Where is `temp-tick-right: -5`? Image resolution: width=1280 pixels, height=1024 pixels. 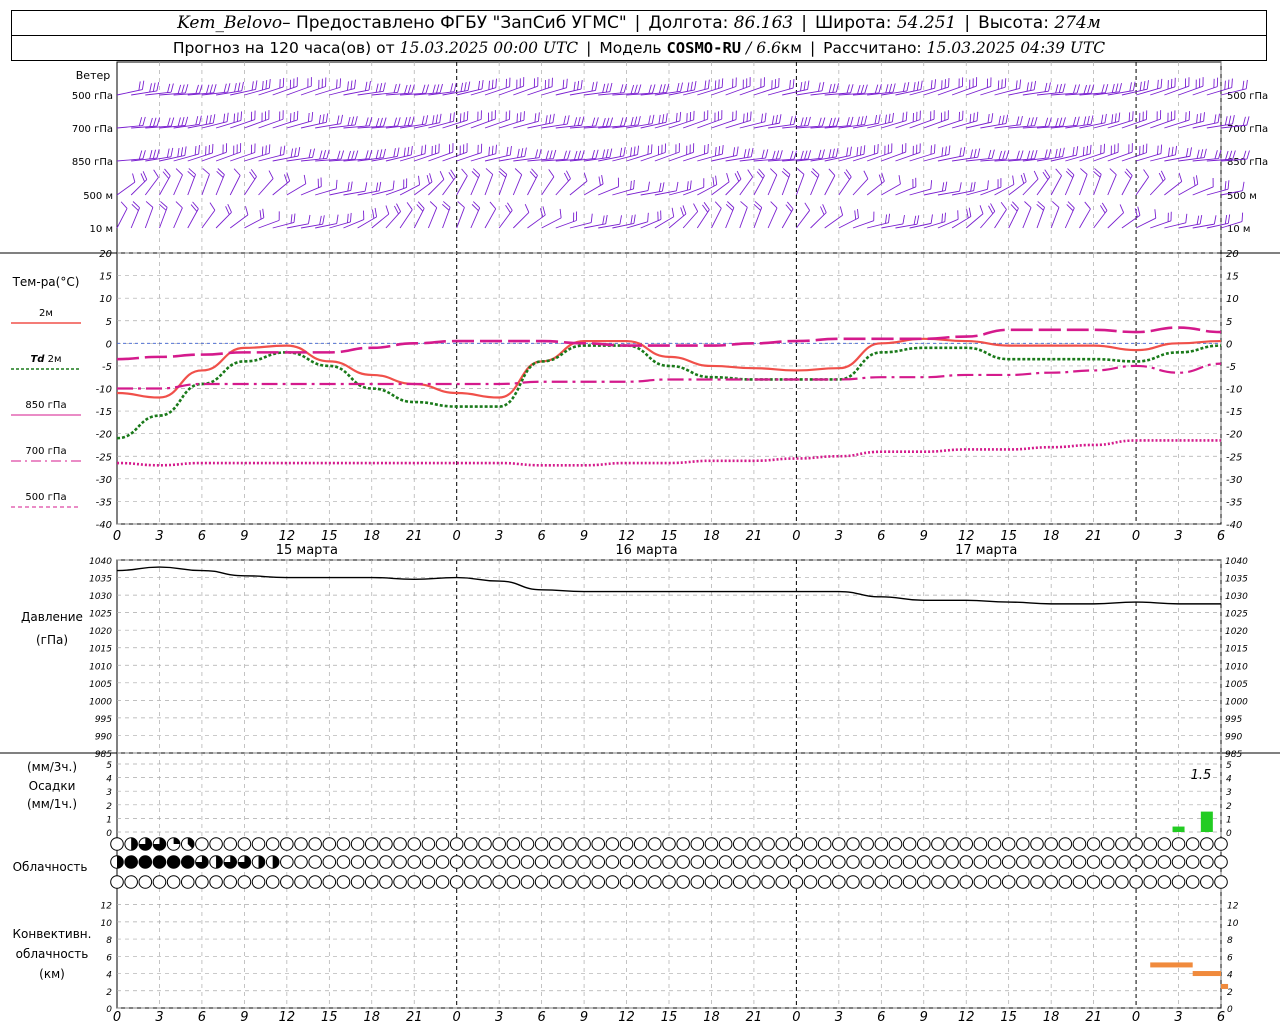 temp-tick-right: -5 is located at coordinates (1231, 367).